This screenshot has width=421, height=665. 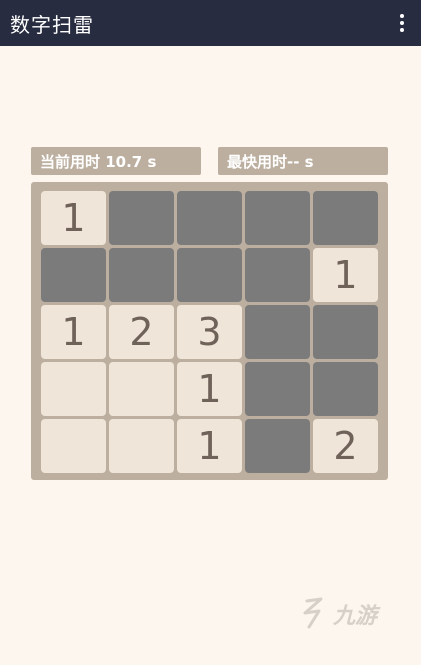 I want to click on app-title: 数字扫雷, so click(x=52, y=24).